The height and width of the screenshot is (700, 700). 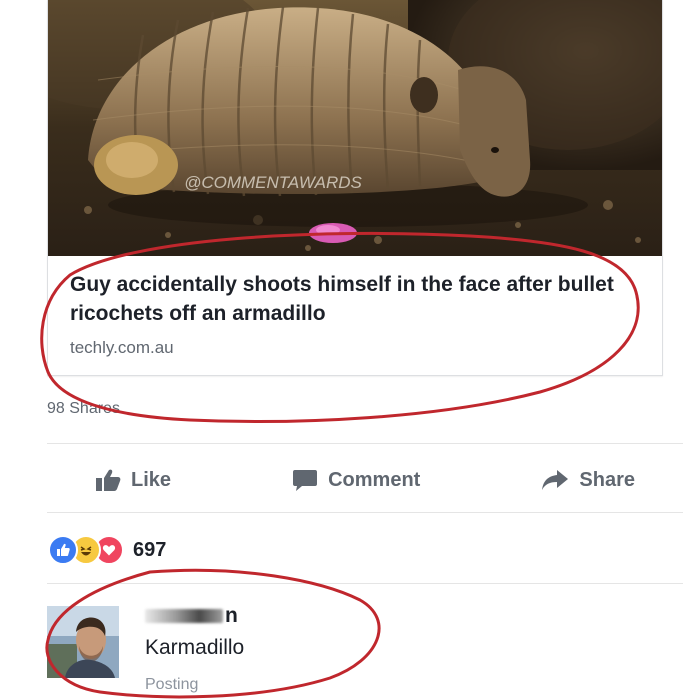 I want to click on like-label: Like, so click(x=151, y=479).